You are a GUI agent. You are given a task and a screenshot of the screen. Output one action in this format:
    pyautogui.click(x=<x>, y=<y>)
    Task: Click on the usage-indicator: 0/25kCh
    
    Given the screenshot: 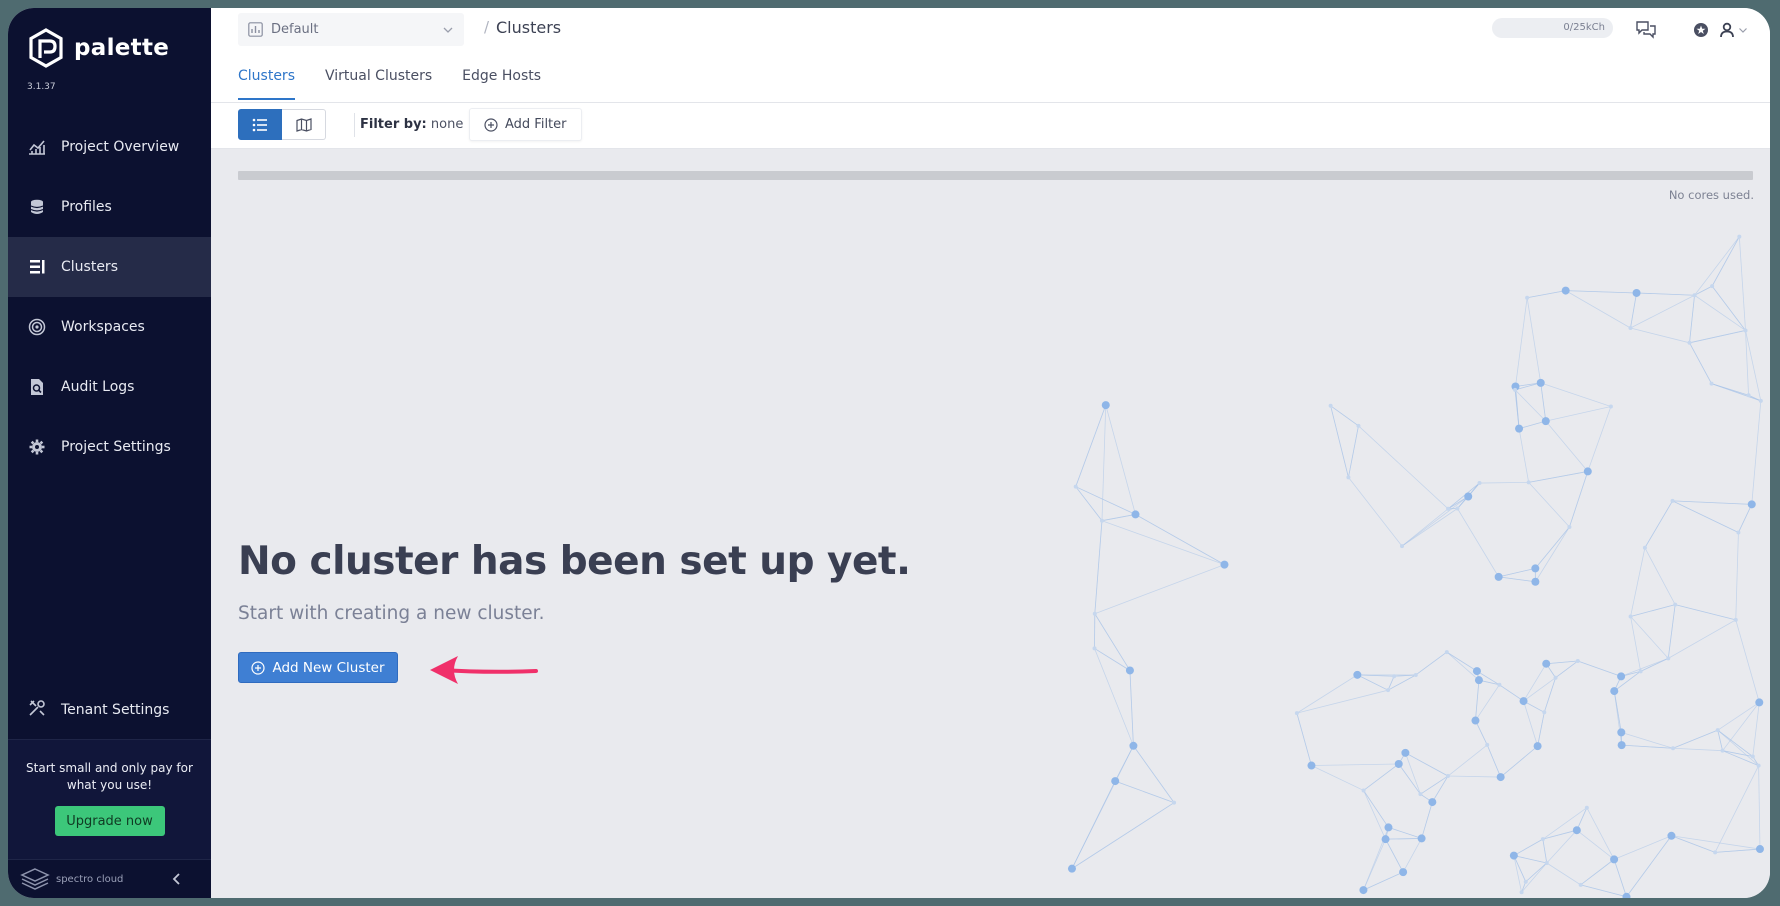 What is the action you would take?
    pyautogui.click(x=1552, y=28)
    